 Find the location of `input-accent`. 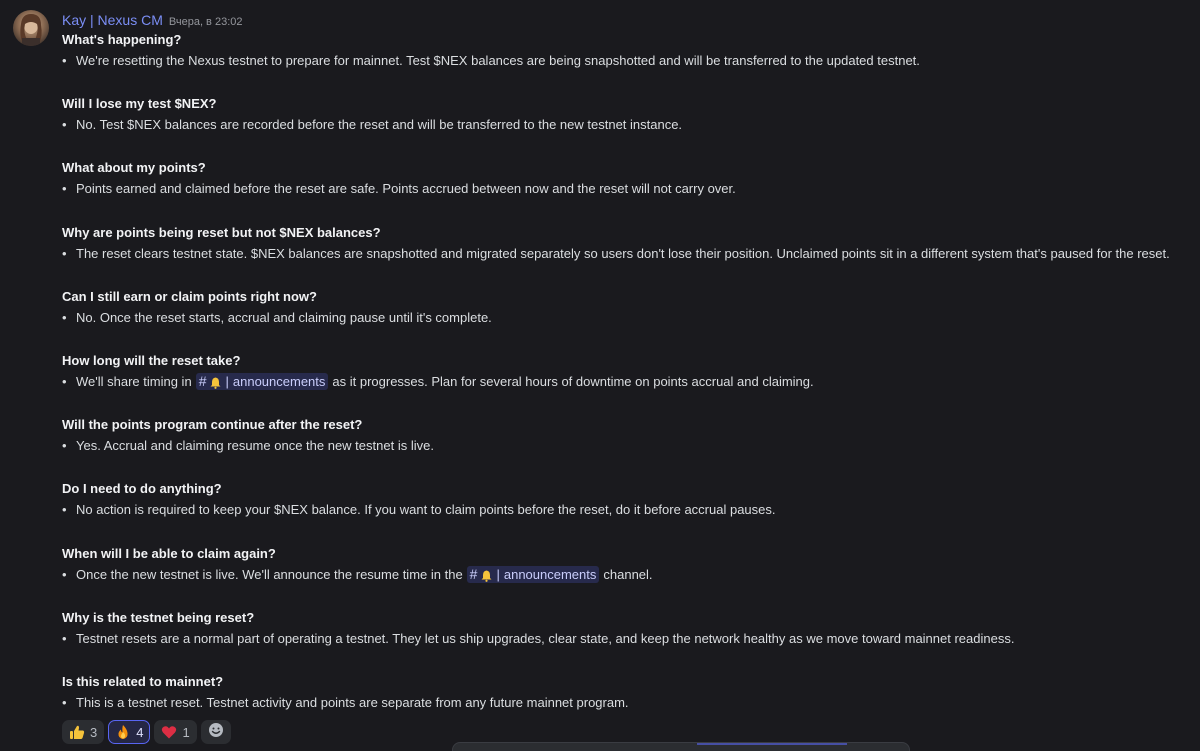

input-accent is located at coordinates (772, 744).